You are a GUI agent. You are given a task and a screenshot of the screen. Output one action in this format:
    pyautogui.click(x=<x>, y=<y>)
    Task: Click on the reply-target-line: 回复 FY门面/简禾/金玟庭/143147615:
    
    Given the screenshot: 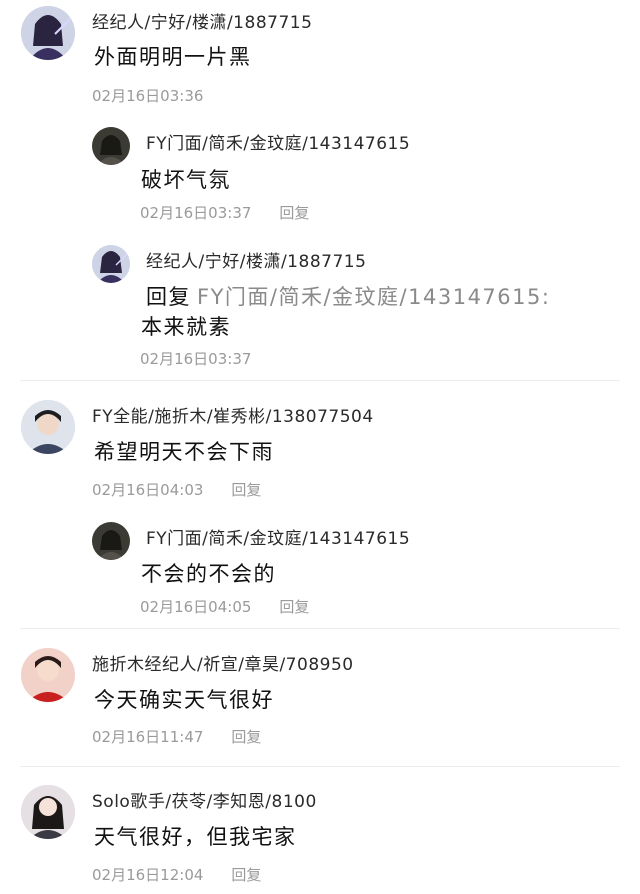 What is the action you would take?
    pyautogui.click(x=348, y=296)
    